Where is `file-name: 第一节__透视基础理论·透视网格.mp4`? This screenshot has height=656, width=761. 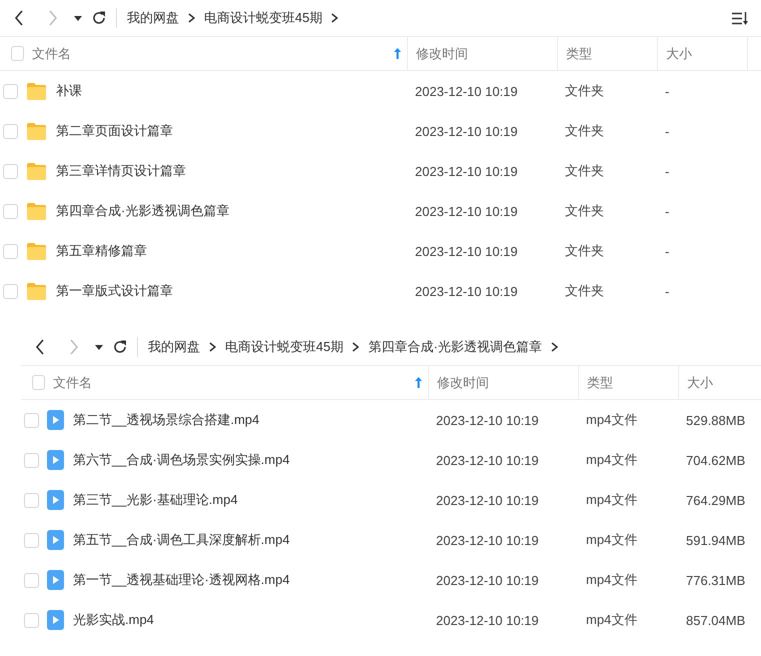
file-name: 第一节__透视基础理论·透视网格.mp4 is located at coordinates (181, 580).